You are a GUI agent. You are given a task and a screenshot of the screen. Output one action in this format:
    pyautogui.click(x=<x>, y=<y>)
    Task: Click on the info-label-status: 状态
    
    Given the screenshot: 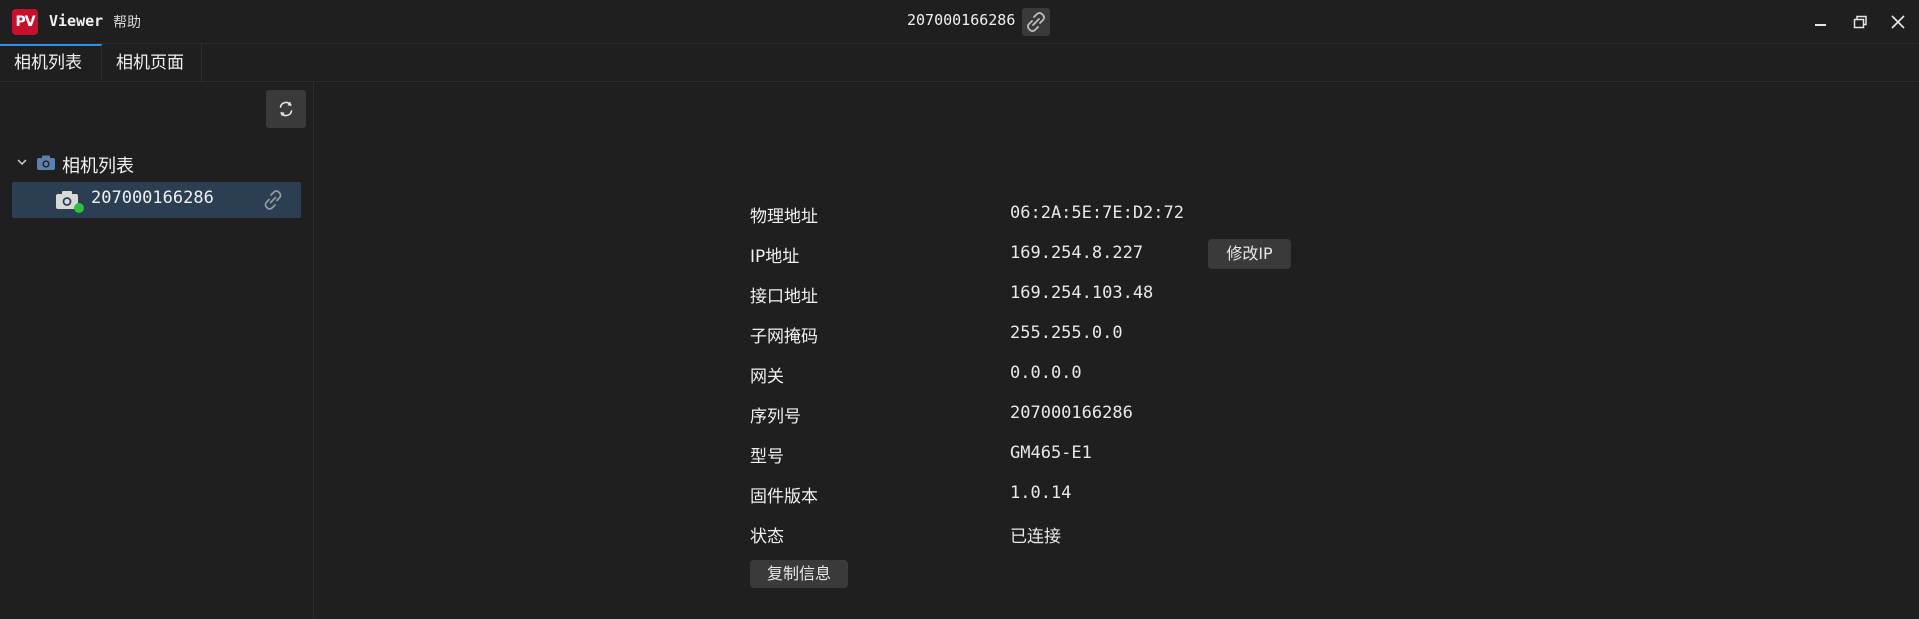 What is the action you would take?
    pyautogui.click(x=767, y=537)
    